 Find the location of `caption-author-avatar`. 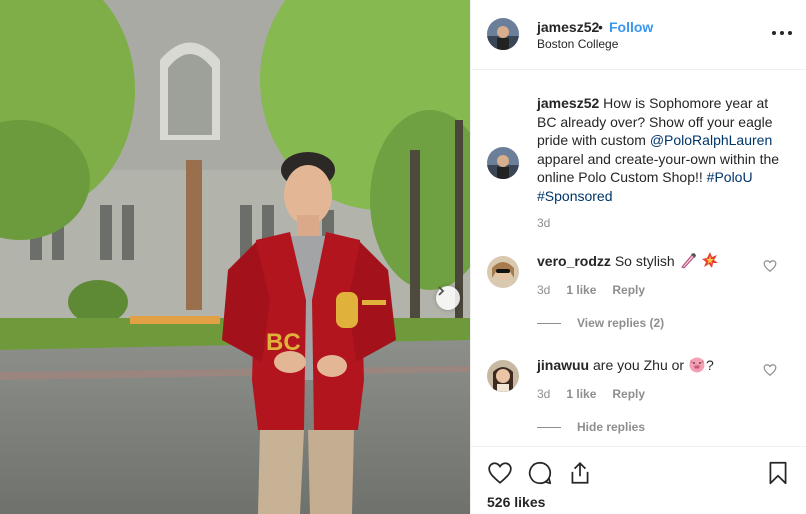

caption-author-avatar is located at coordinates (503, 163).